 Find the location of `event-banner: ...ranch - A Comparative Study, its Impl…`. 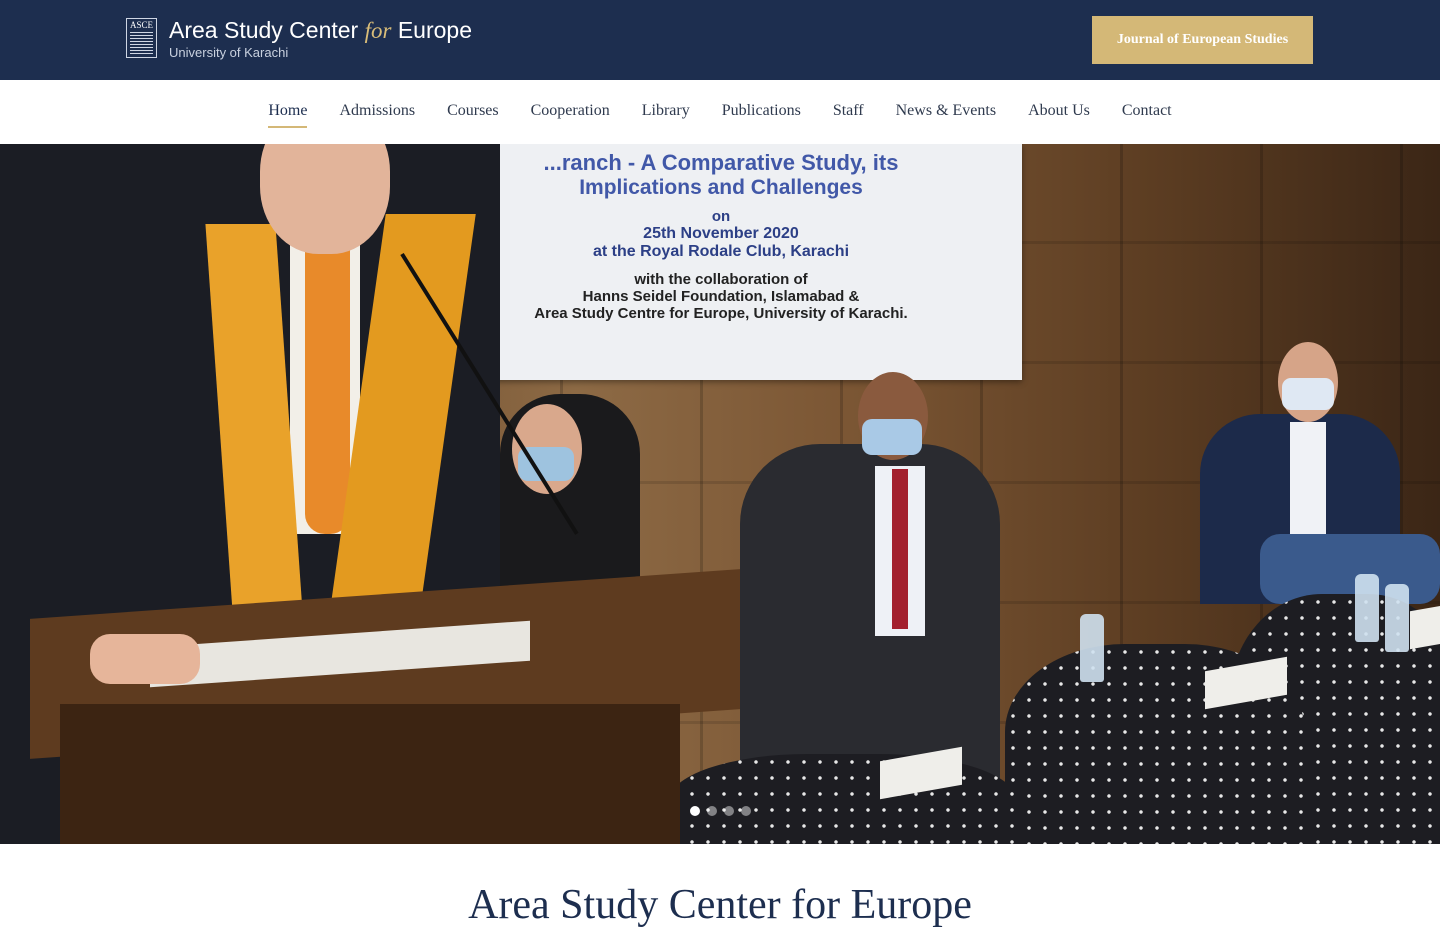

event-banner: ...ranch - A Comparative Study, its Impl… is located at coordinates (721, 262).